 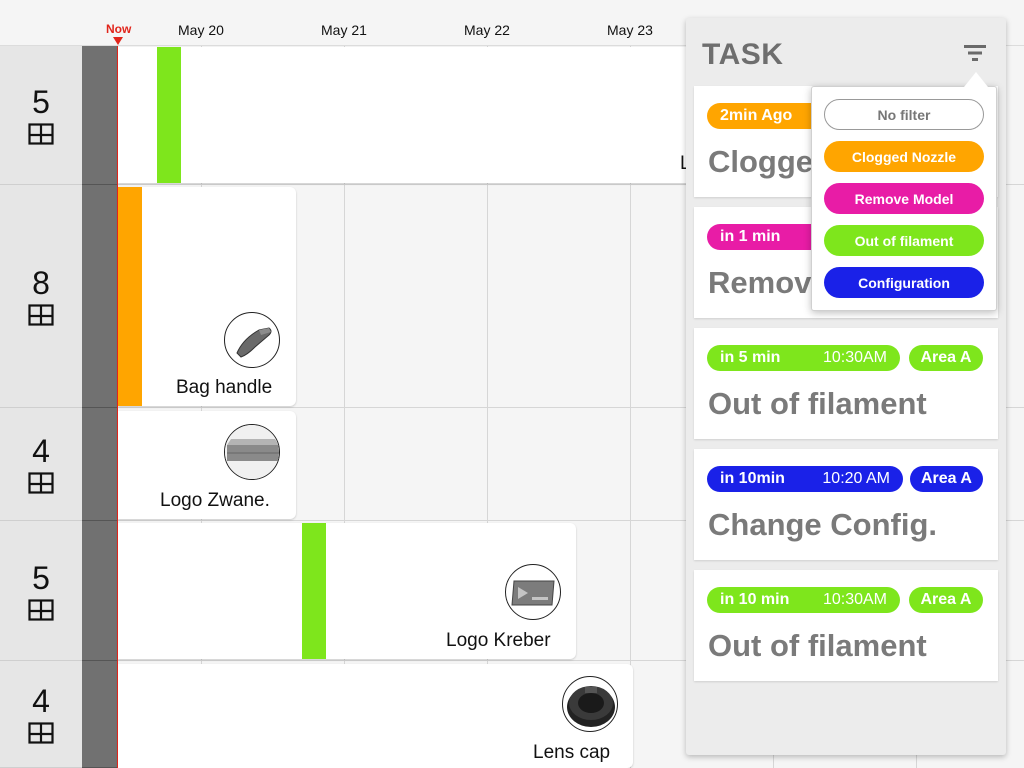 I want to click on printer-count: 8, so click(x=41, y=283).